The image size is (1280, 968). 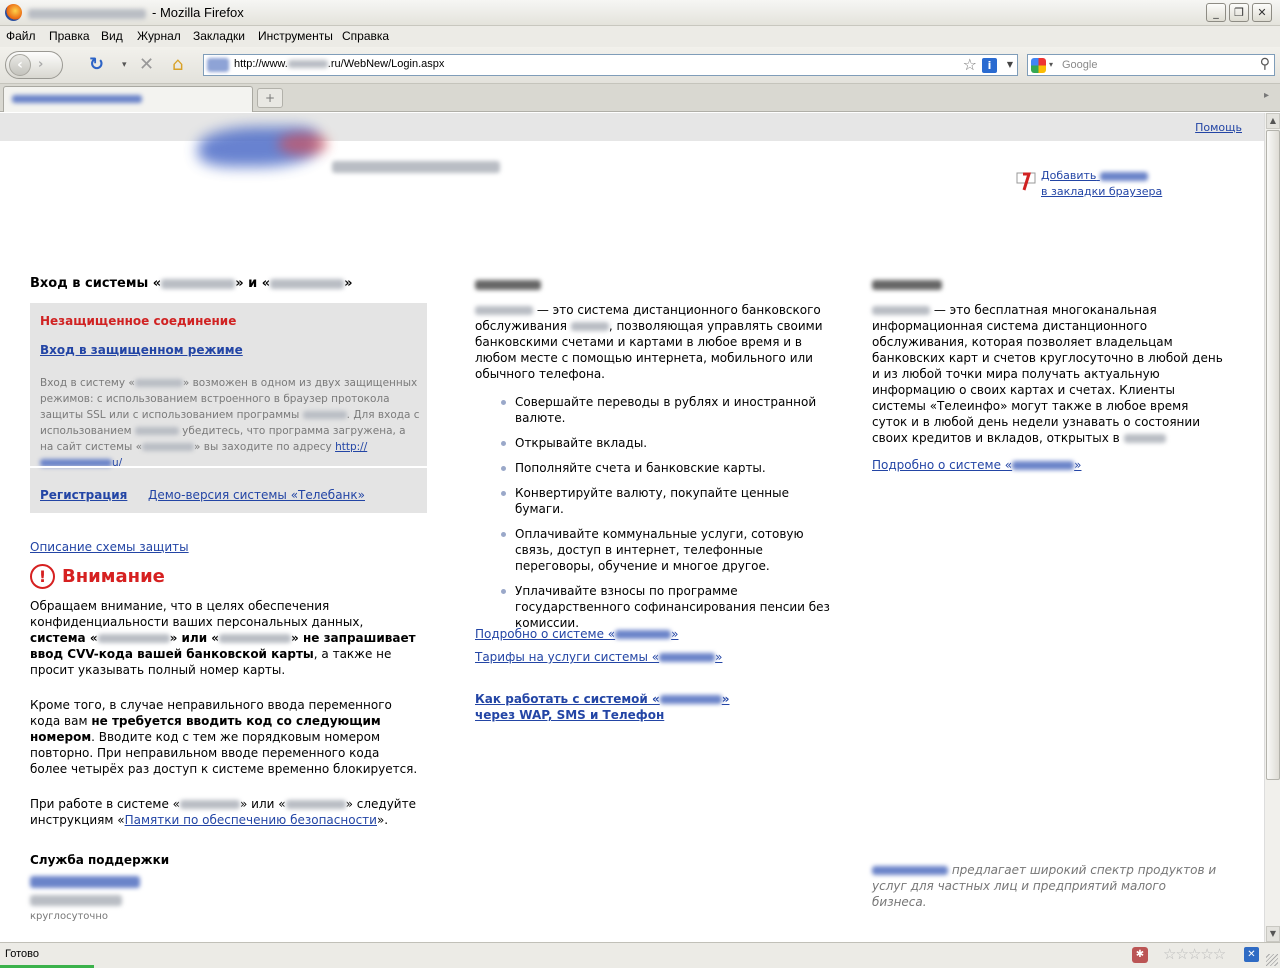 I want to click on status-text: Готово, so click(x=22, y=954).